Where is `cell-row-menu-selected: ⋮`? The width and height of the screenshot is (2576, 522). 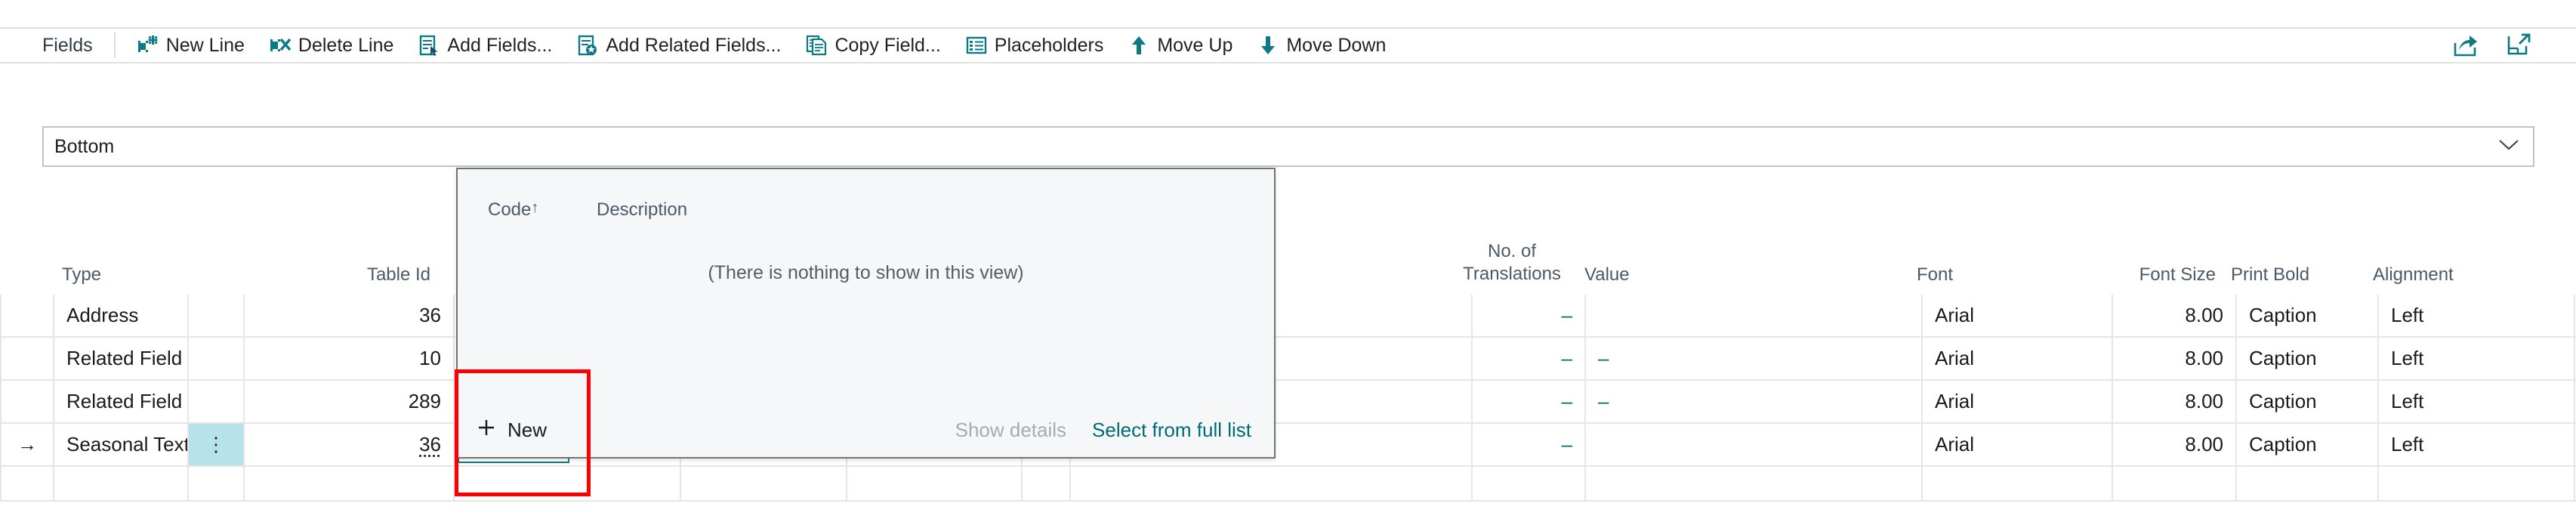 cell-row-menu-selected: ⋮ is located at coordinates (217, 445).